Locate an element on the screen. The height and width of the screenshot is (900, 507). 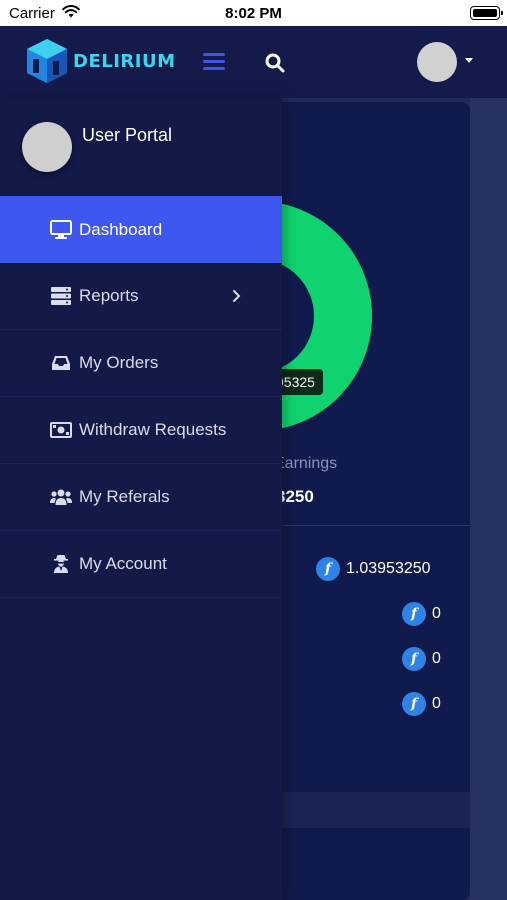
menu-item-label: My Referals is located at coordinates (124, 496).